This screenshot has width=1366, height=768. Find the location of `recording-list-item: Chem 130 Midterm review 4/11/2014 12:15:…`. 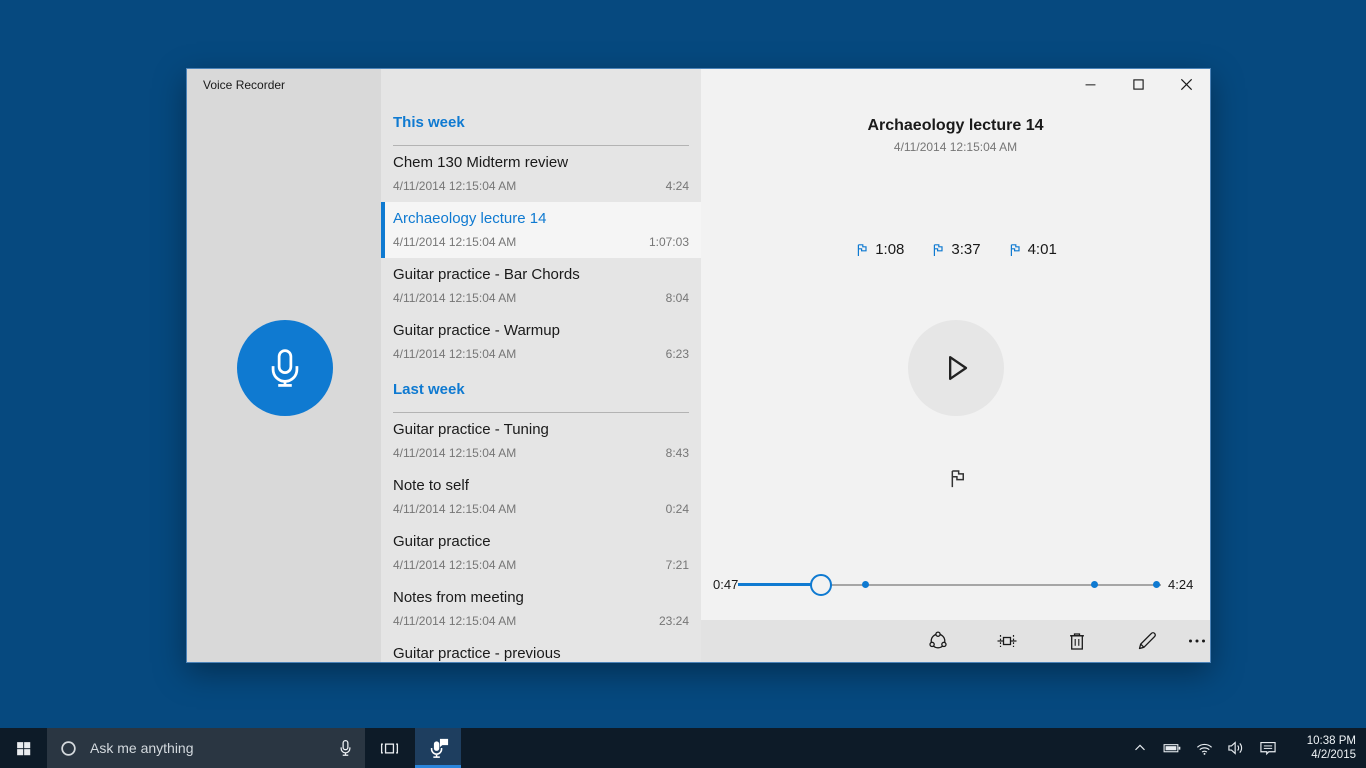

recording-list-item: Chem 130 Midterm review 4/11/2014 12:15:… is located at coordinates (541, 174).